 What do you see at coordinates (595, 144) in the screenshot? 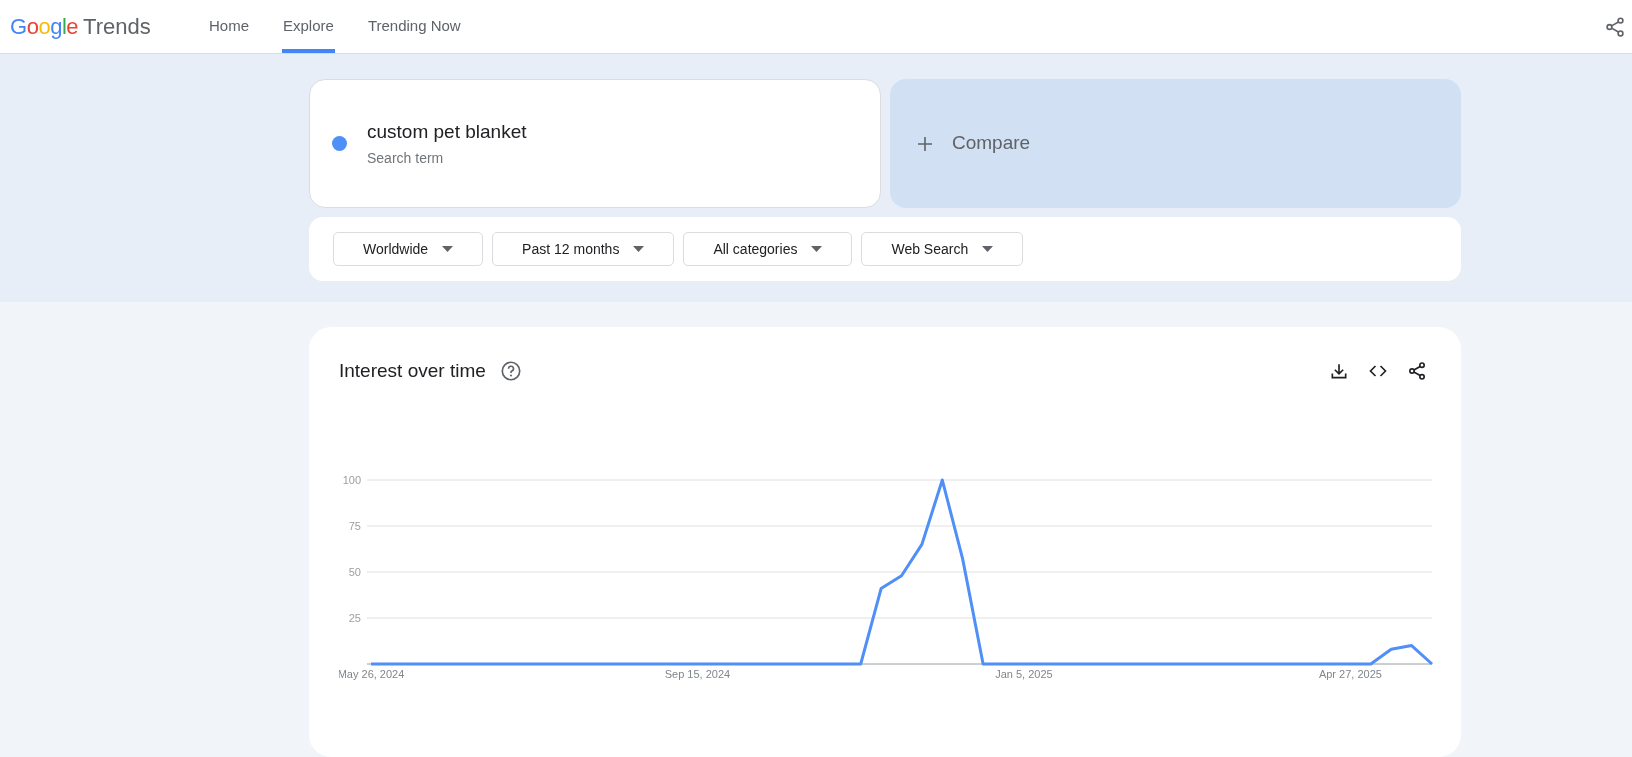
I see `search-term-card: custom pet blanket Search term` at bounding box center [595, 144].